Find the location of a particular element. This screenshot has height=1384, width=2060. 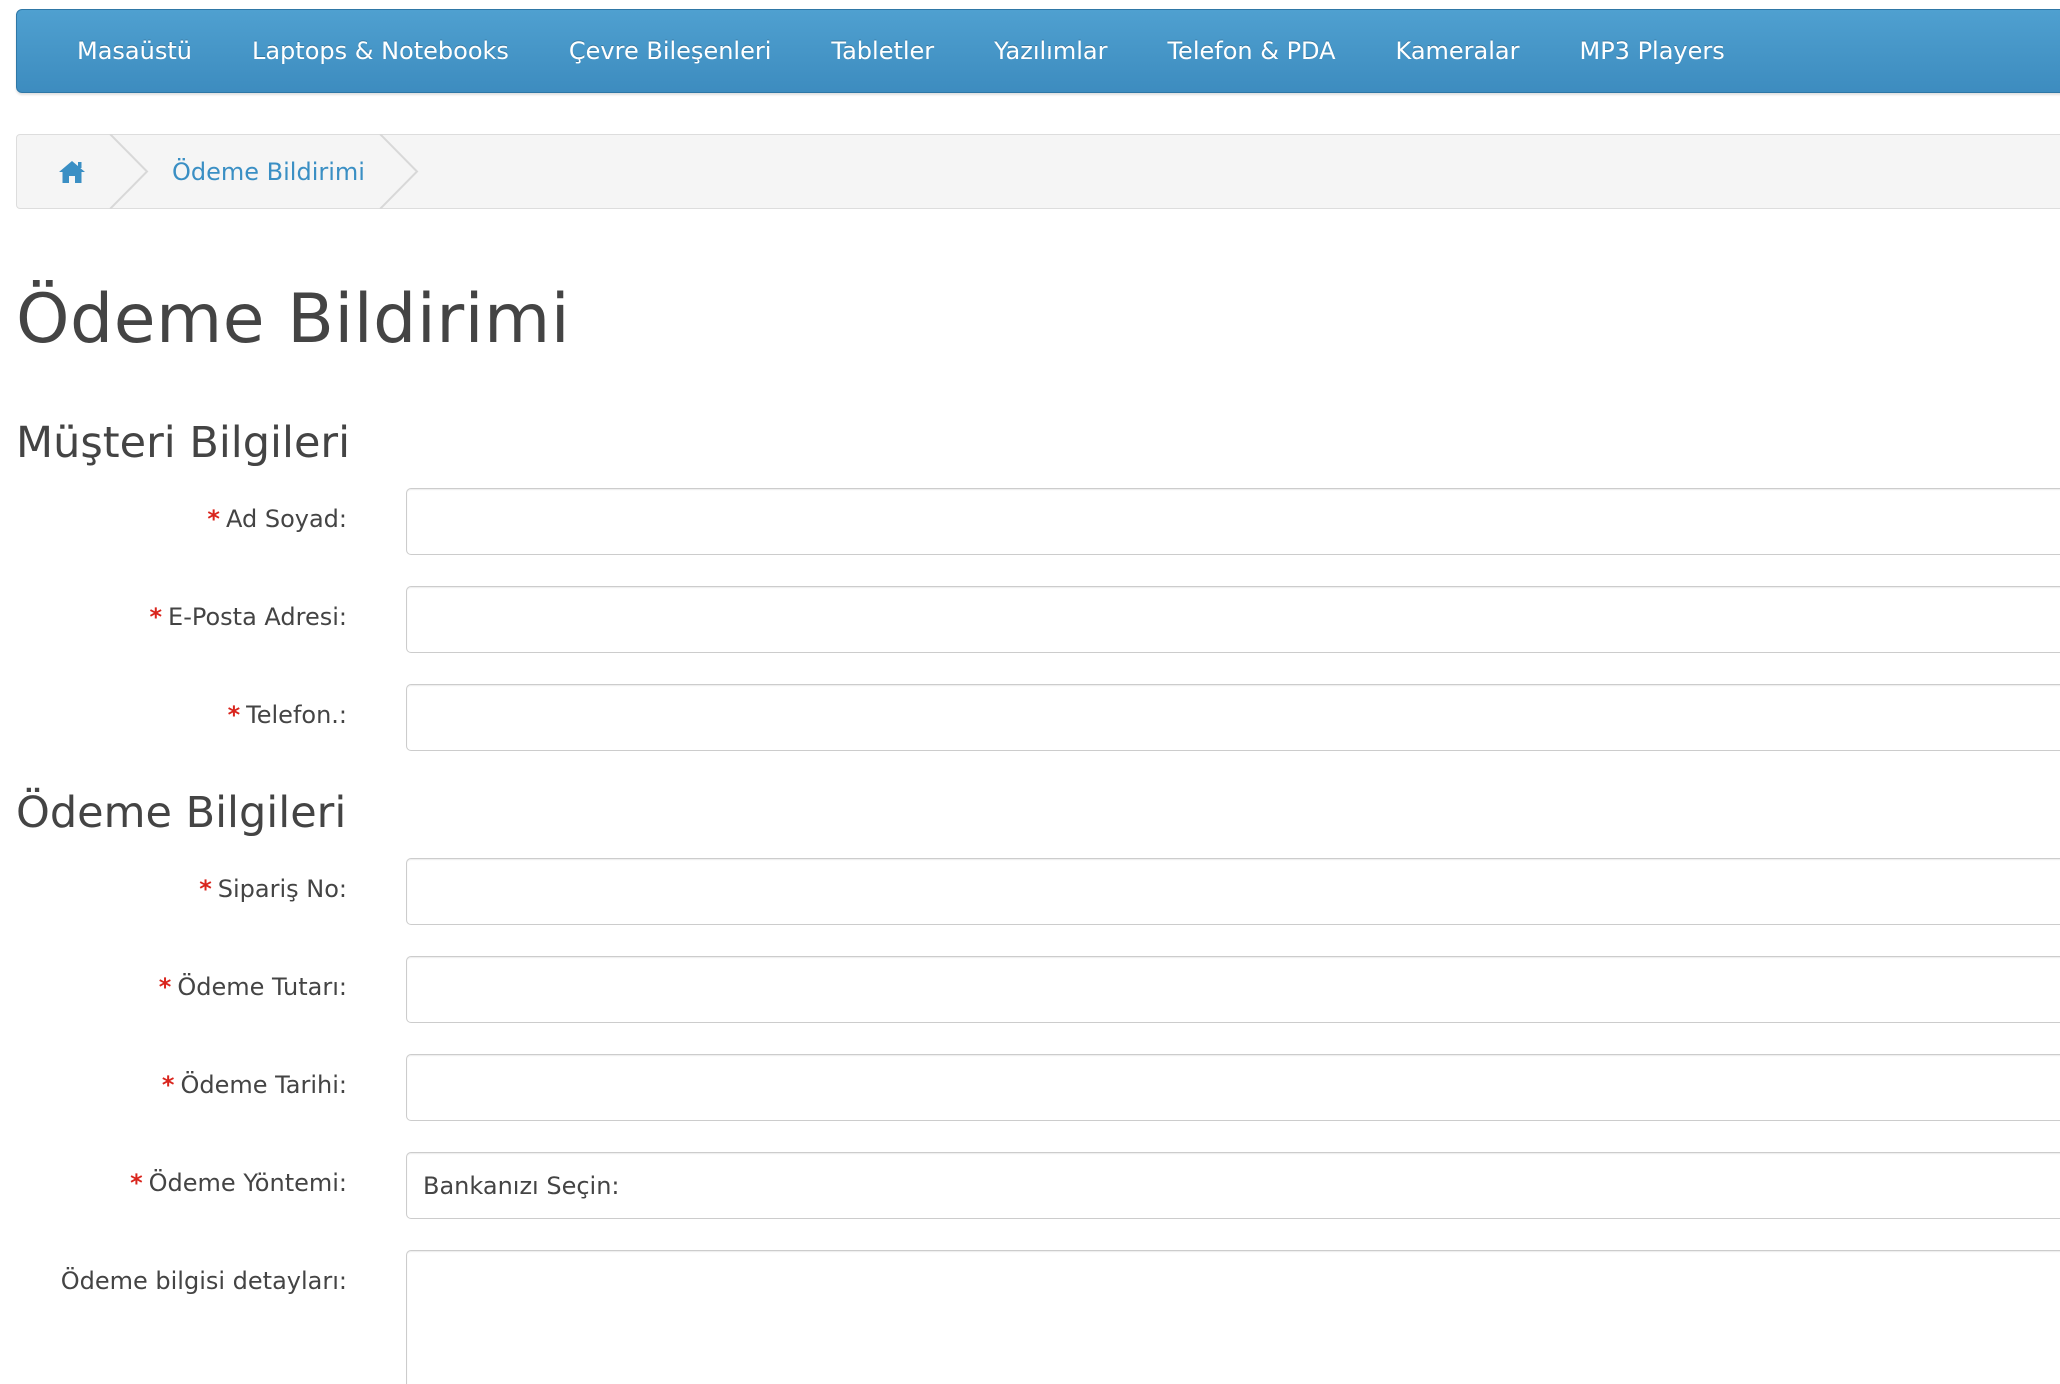

payment-date-input is located at coordinates (1233, 1087).